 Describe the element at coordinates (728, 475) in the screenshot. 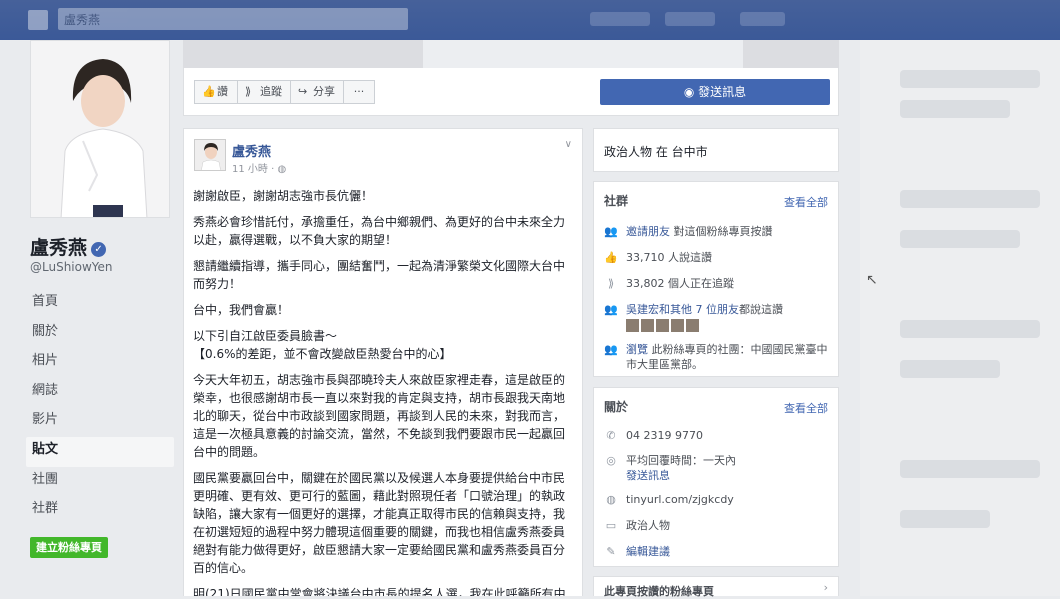

I see `about-send-message-link: 發送訊息` at that location.